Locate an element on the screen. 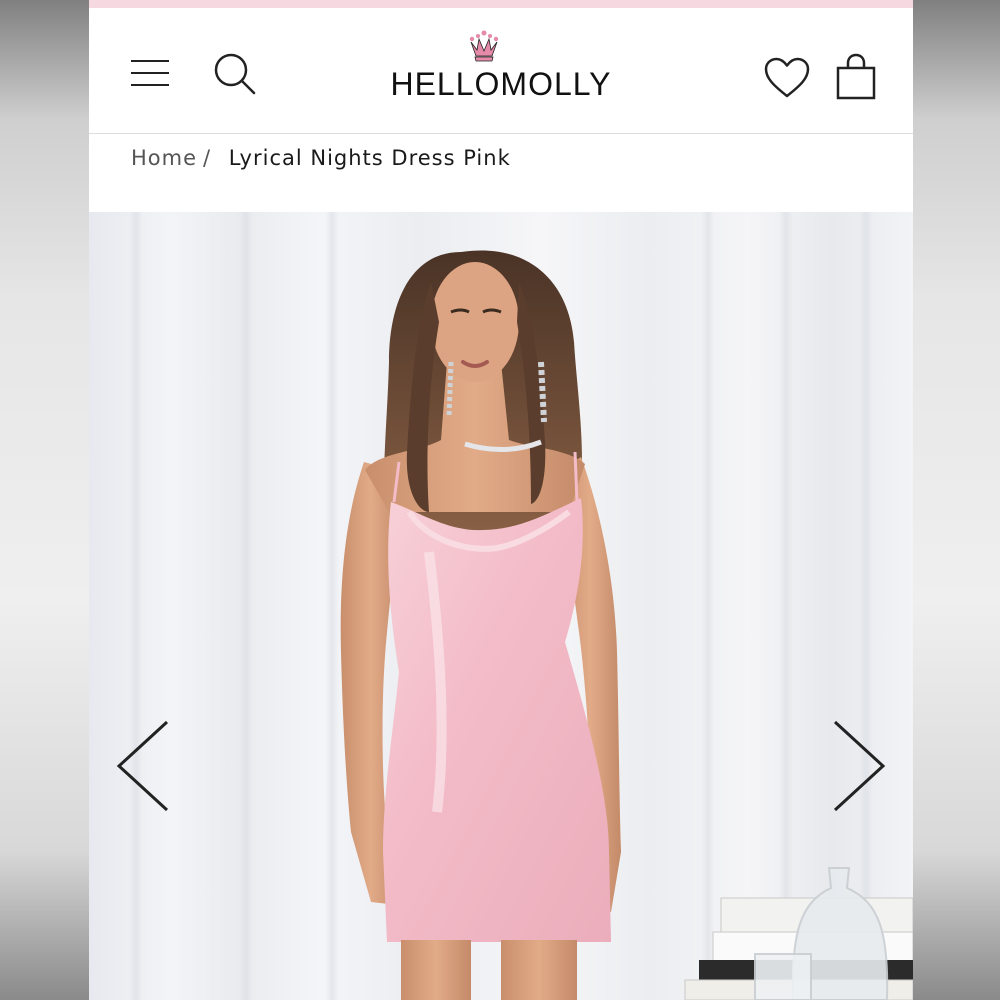 The image size is (1000, 1000). brand-name: HELLOMOLLY is located at coordinates (501, 84).